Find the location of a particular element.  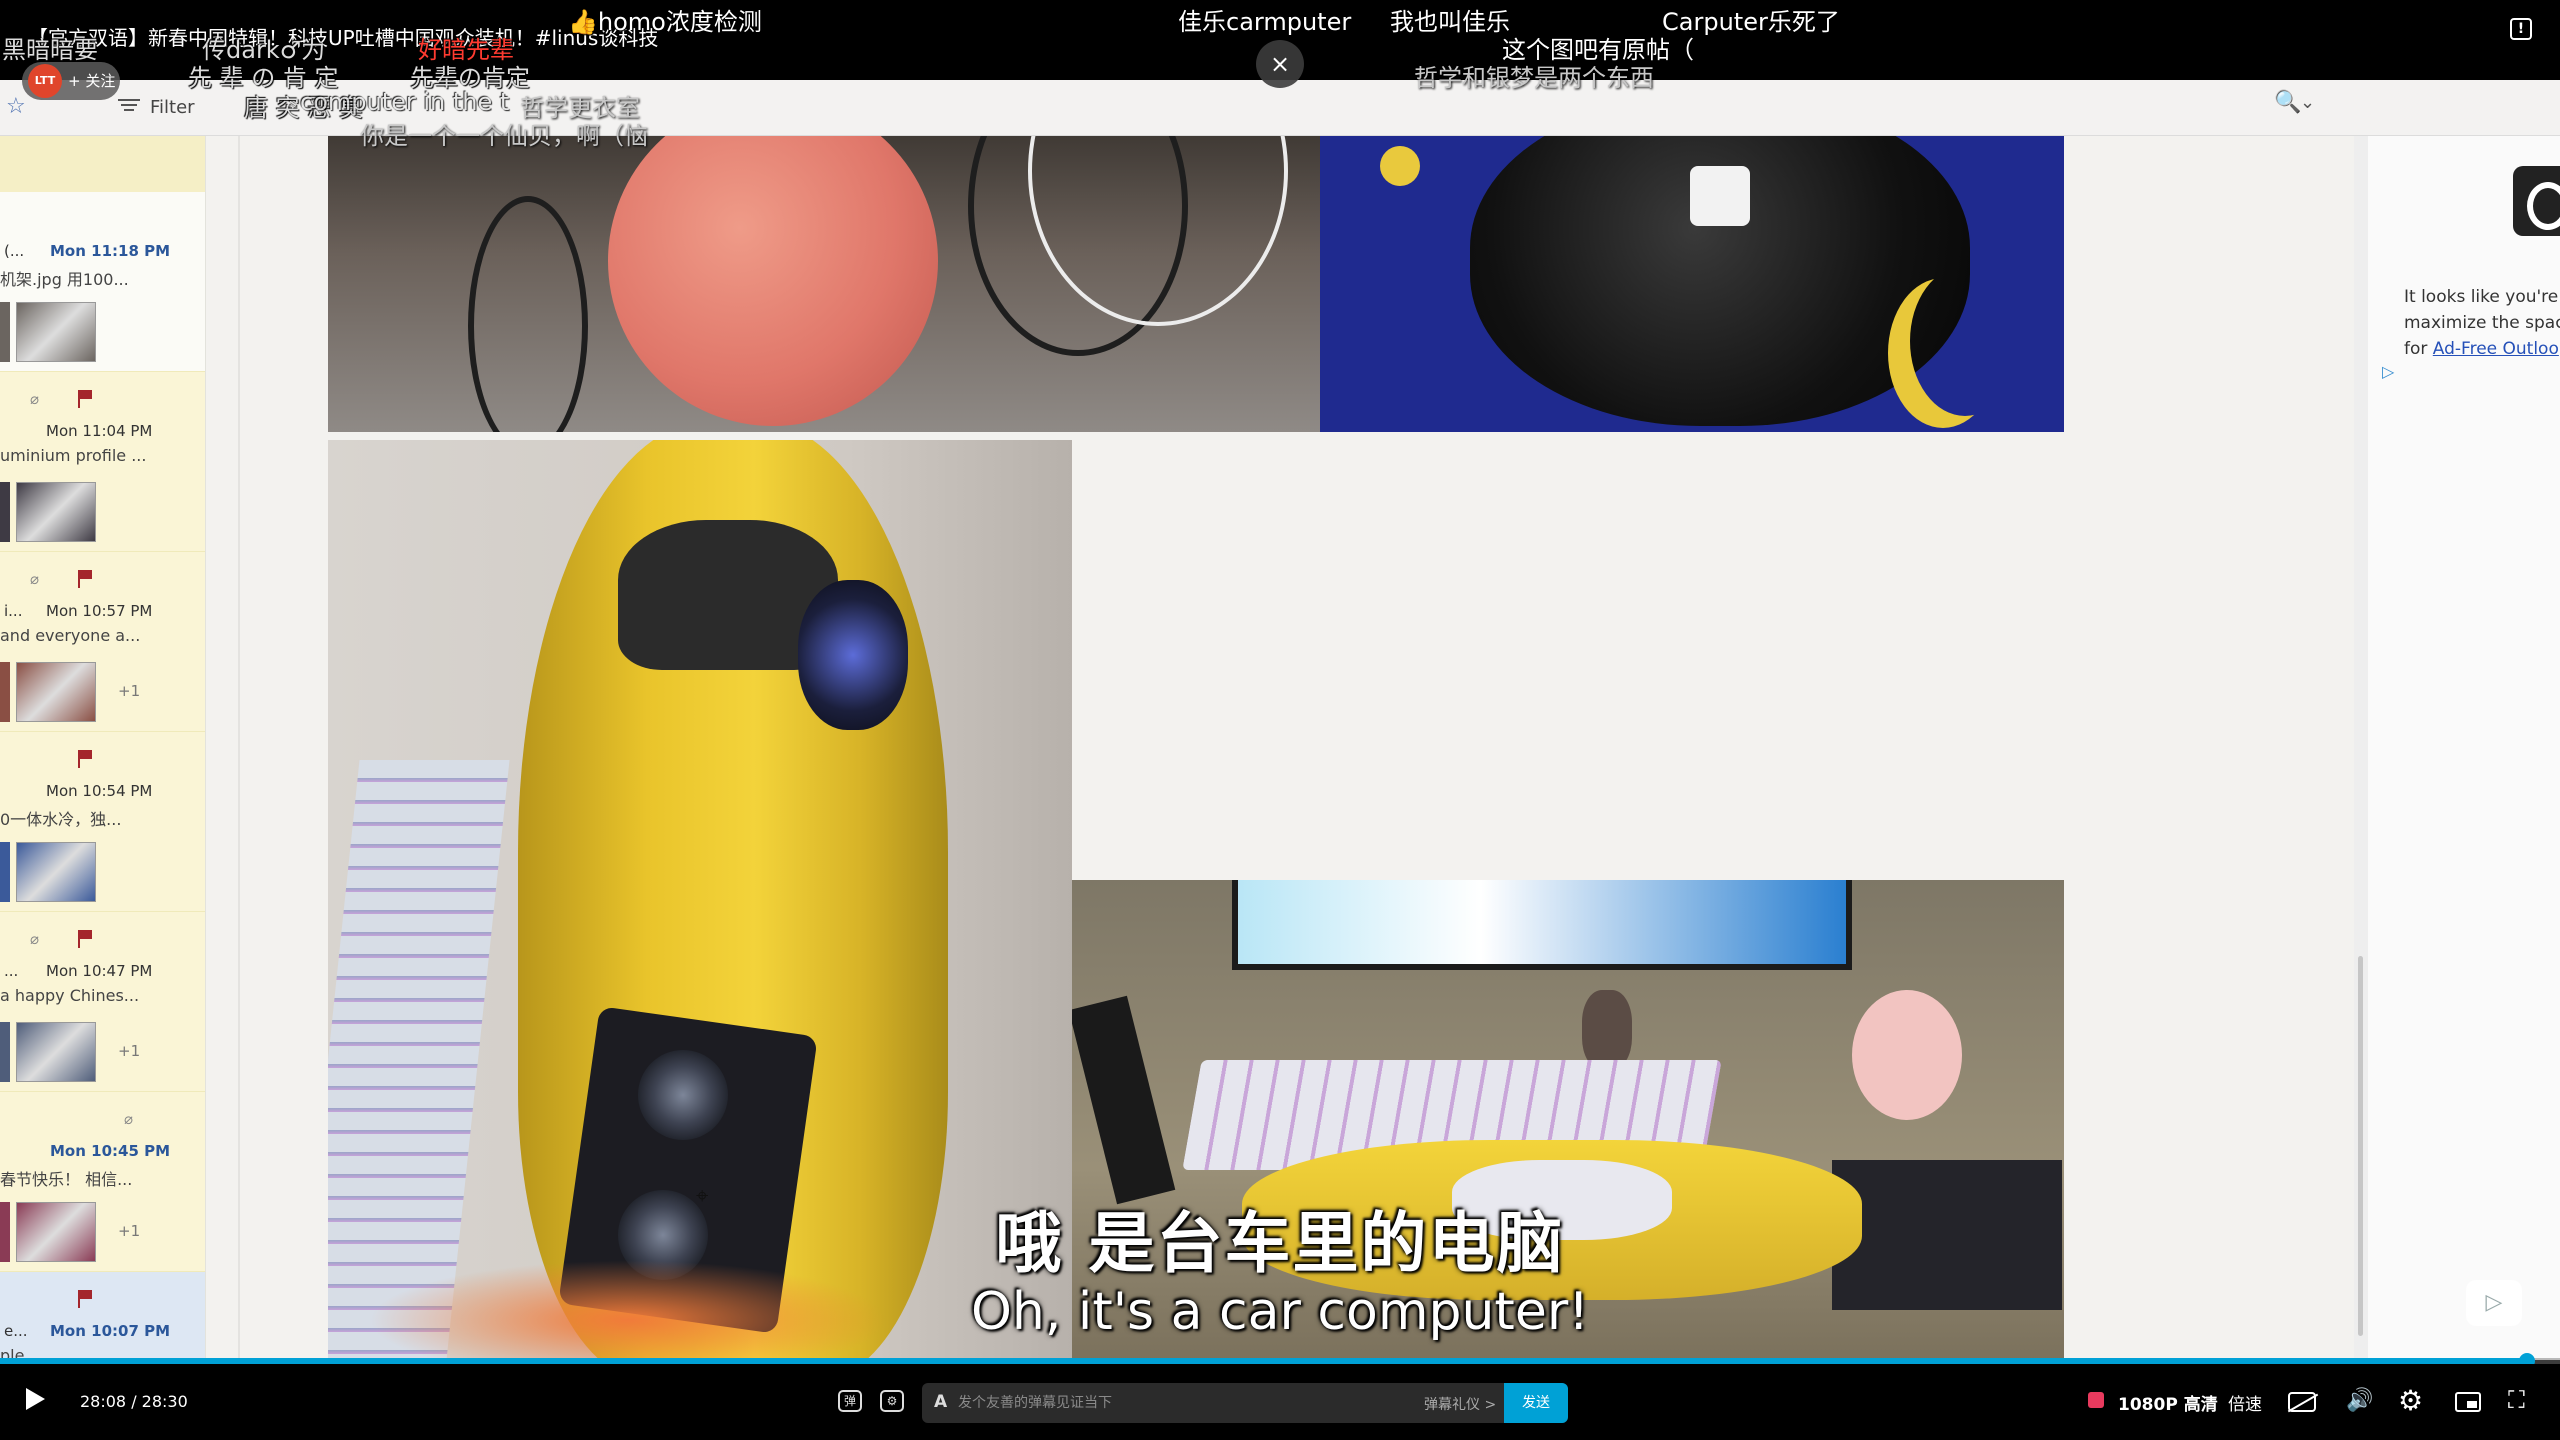

mail-time: Mon 10:54 PM is located at coordinates (99, 791).